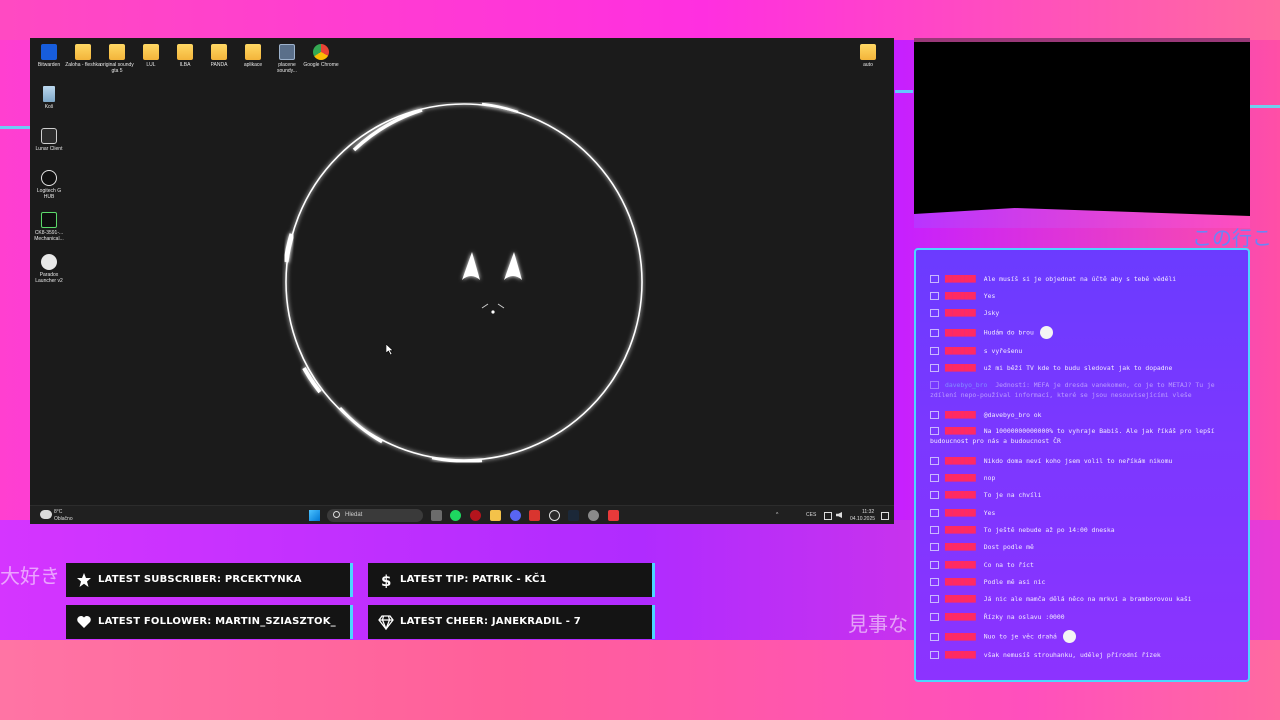  Describe the element at coordinates (49, 140) in the screenshot. I see `desktop-icon-lunar-client: Lunar Client` at that location.